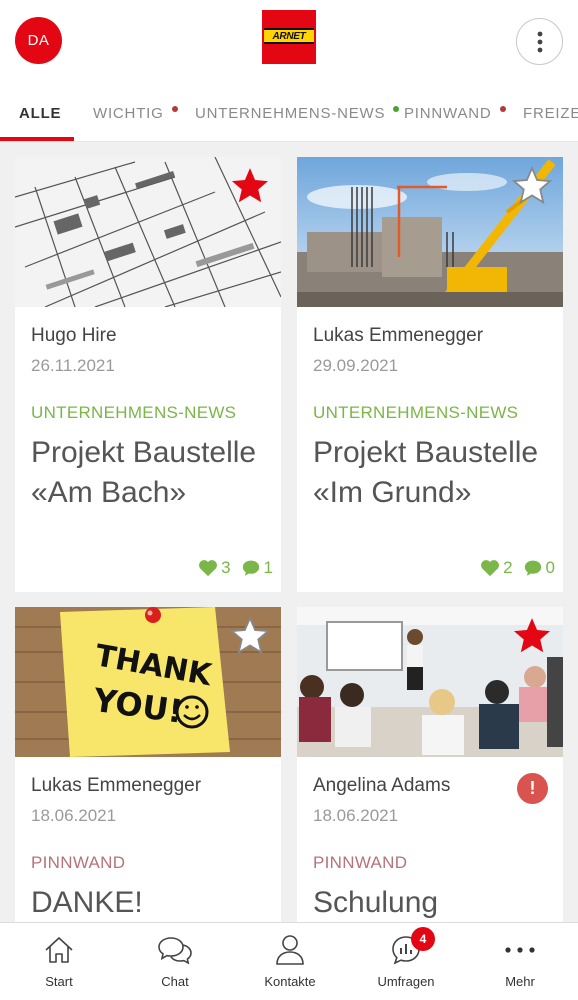 This screenshot has height=1000, width=578. What do you see at coordinates (406, 961) in the screenshot?
I see `nav-umfragen: 4 Umfragen` at bounding box center [406, 961].